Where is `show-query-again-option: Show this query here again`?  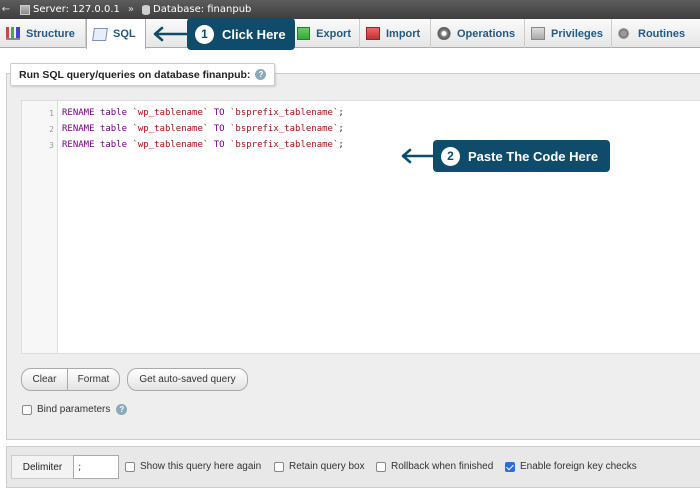
show-query-again-option: Show this query here again is located at coordinates (193, 466).